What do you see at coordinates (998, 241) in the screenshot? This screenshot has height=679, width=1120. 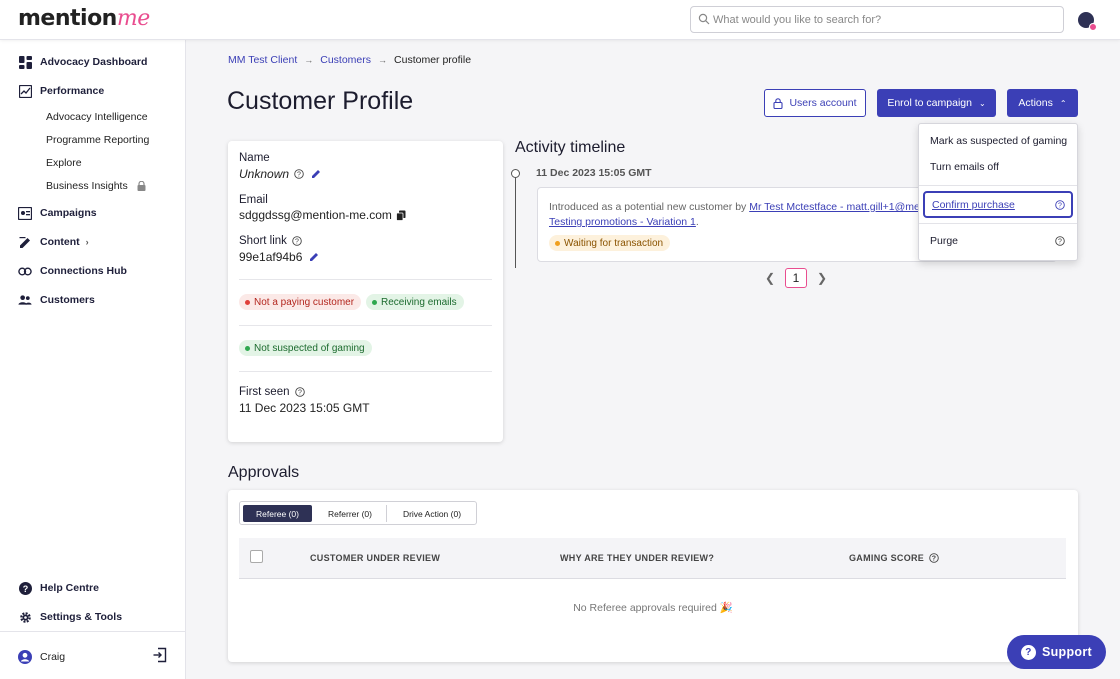 I see `menu-item-purge: Purge ?` at bounding box center [998, 241].